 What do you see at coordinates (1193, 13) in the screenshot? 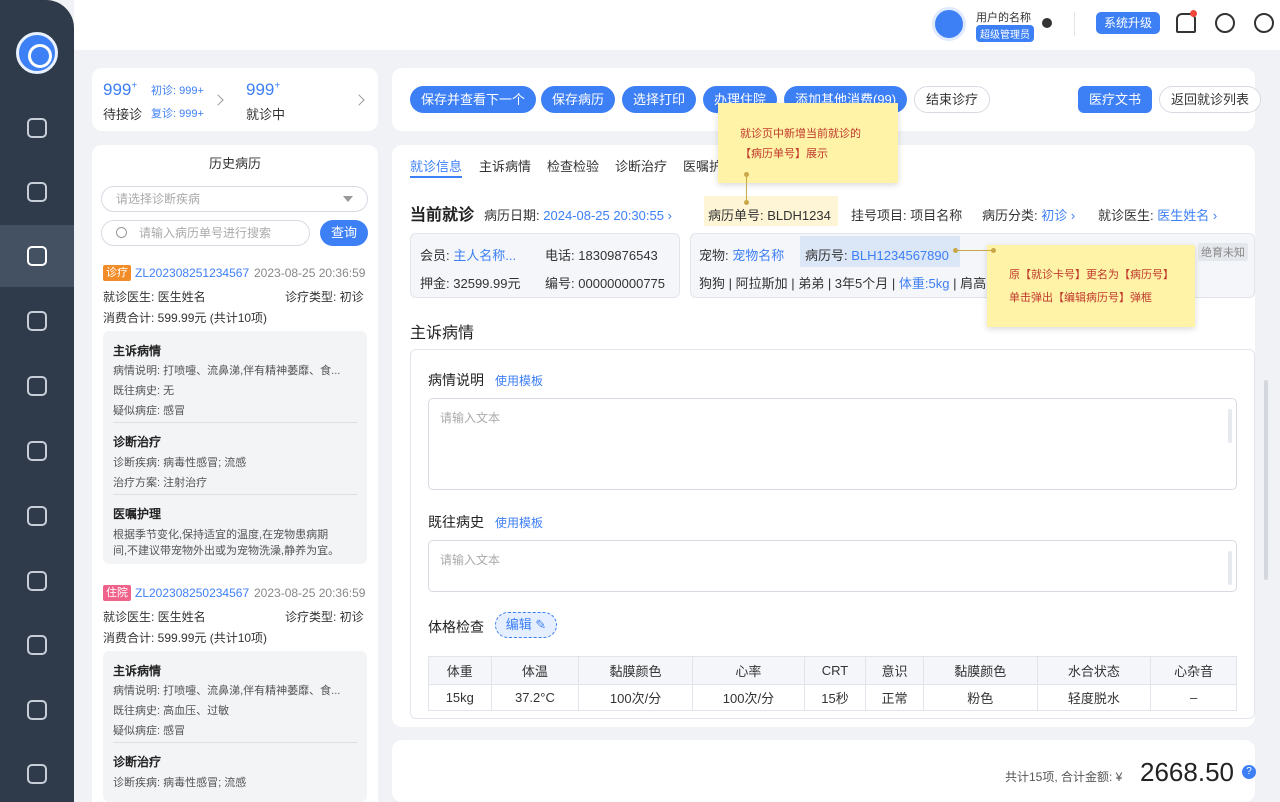
I see `notification-dot` at bounding box center [1193, 13].